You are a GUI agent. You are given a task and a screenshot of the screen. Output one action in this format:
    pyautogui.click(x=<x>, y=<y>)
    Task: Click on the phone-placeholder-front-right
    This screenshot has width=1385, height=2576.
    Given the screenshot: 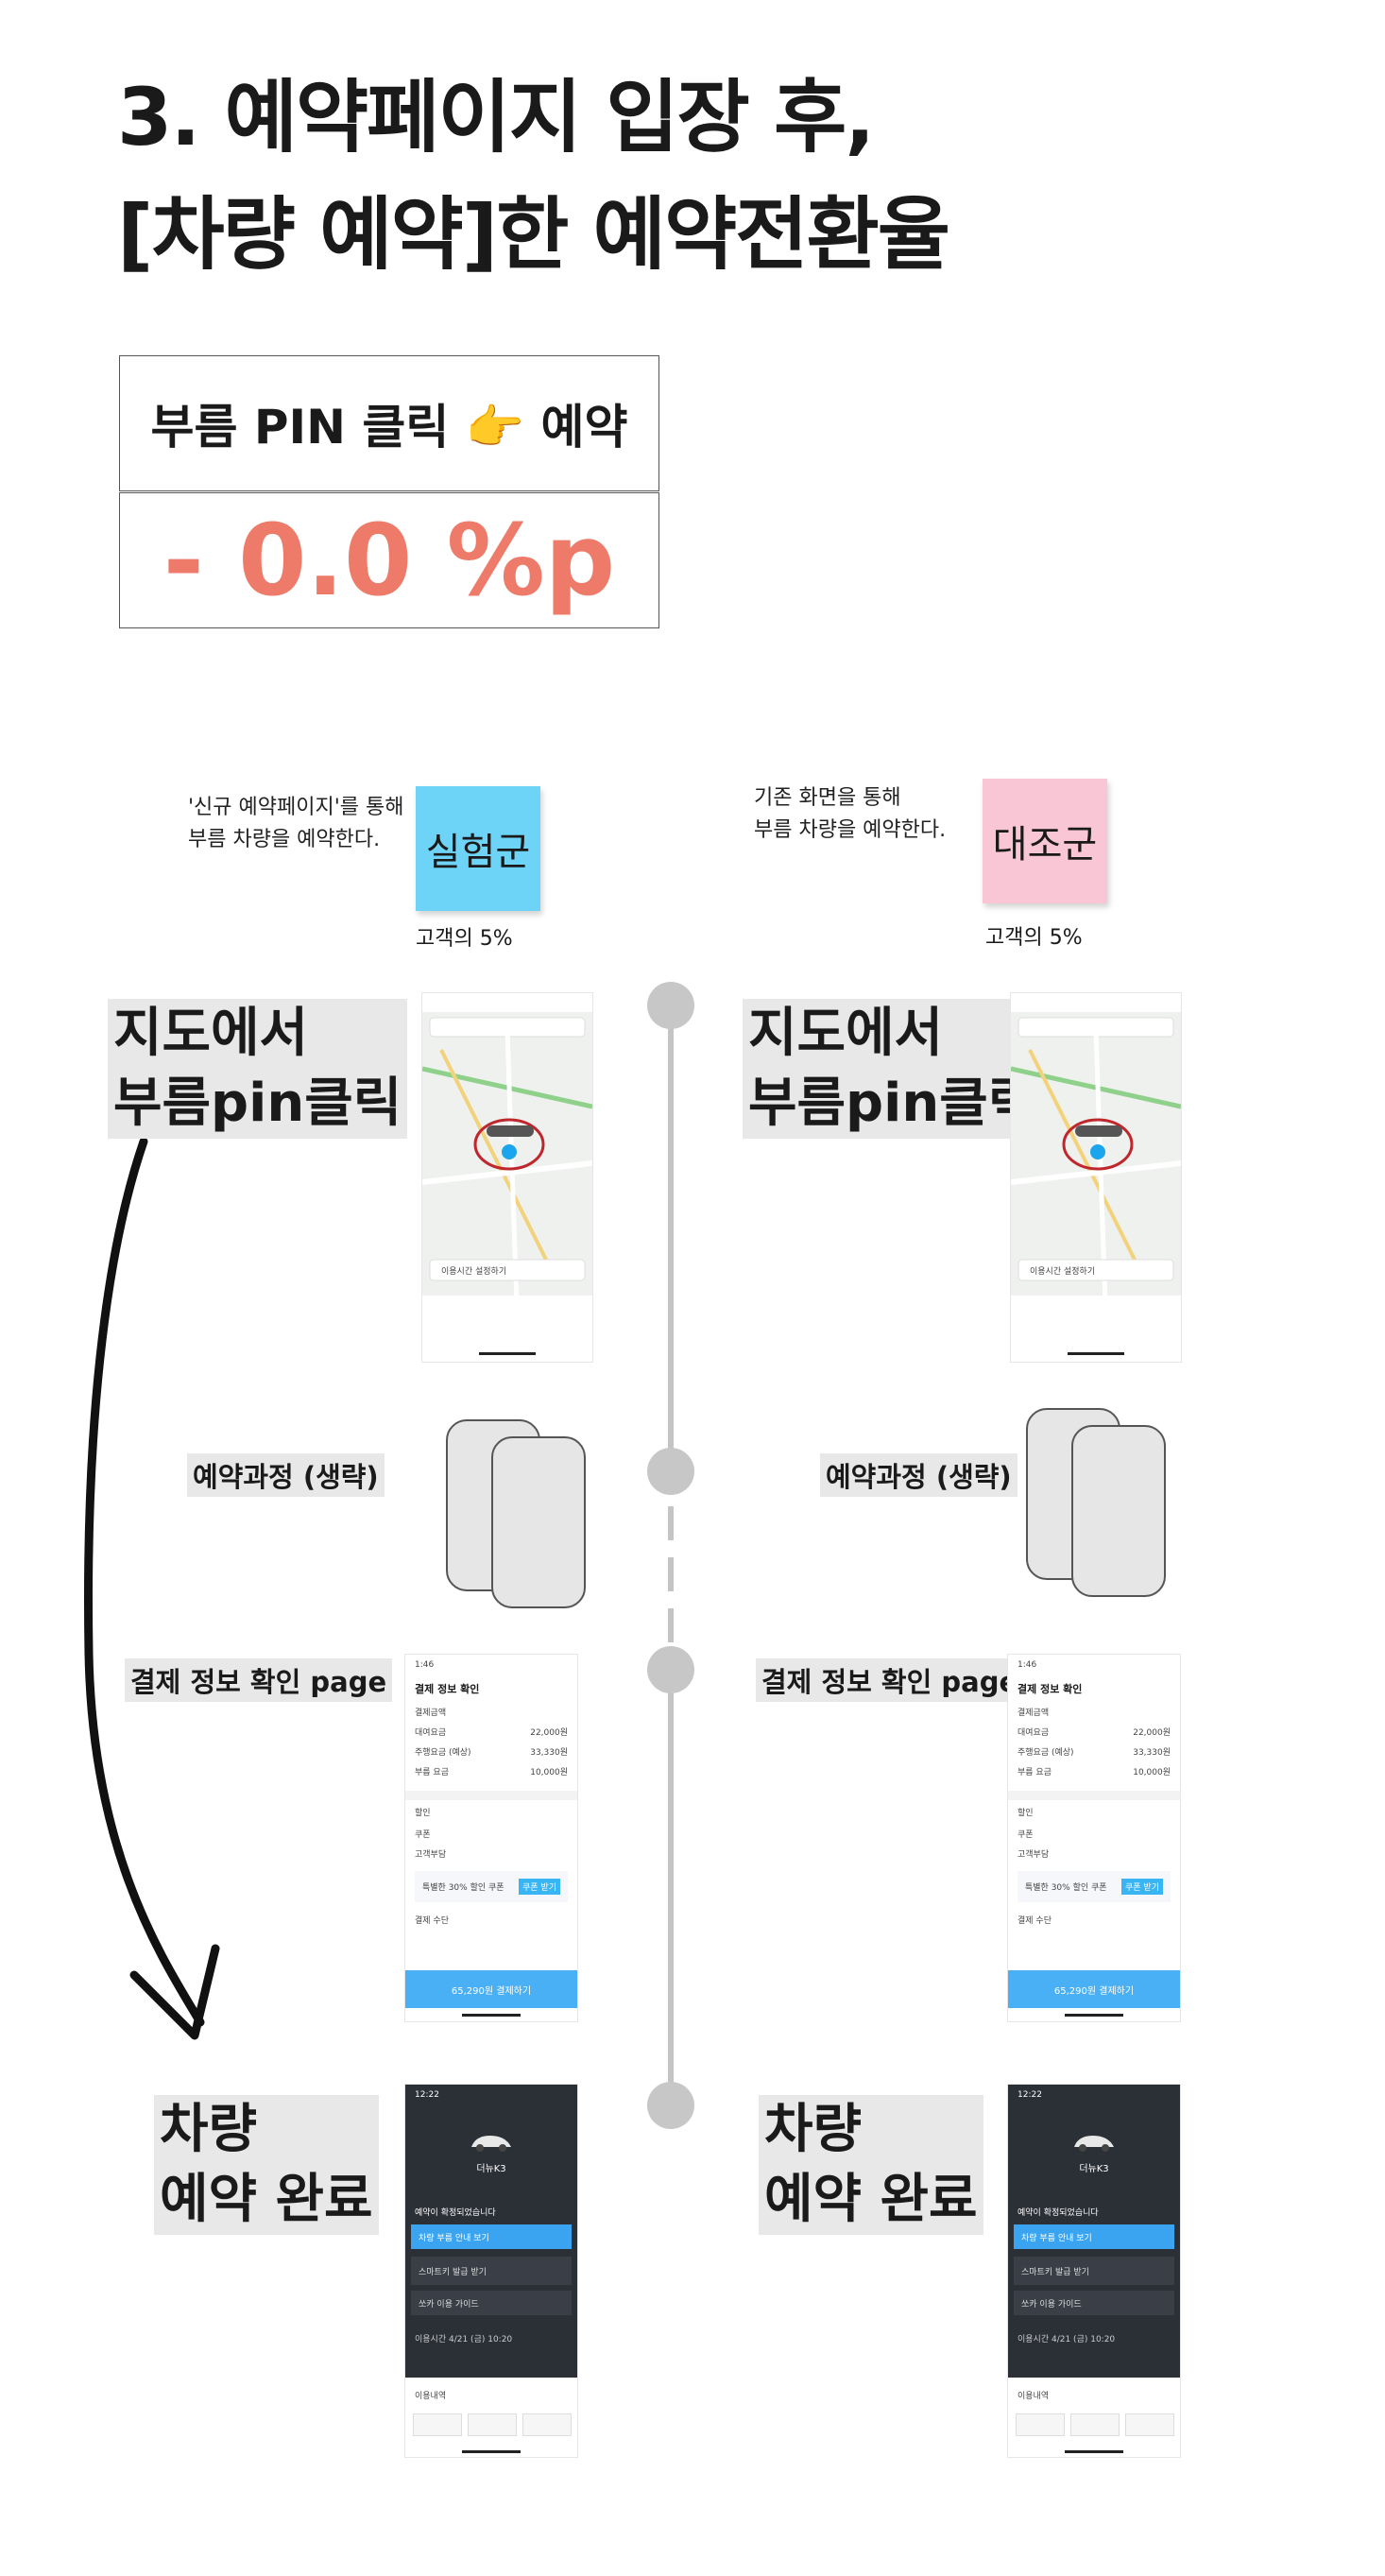 What is the action you would take?
    pyautogui.click(x=1118, y=1511)
    